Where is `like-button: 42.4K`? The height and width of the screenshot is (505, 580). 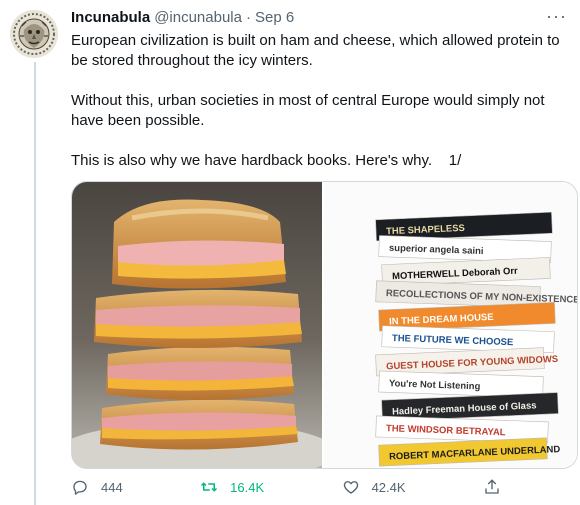
like-button: 42.4K is located at coordinates (374, 487).